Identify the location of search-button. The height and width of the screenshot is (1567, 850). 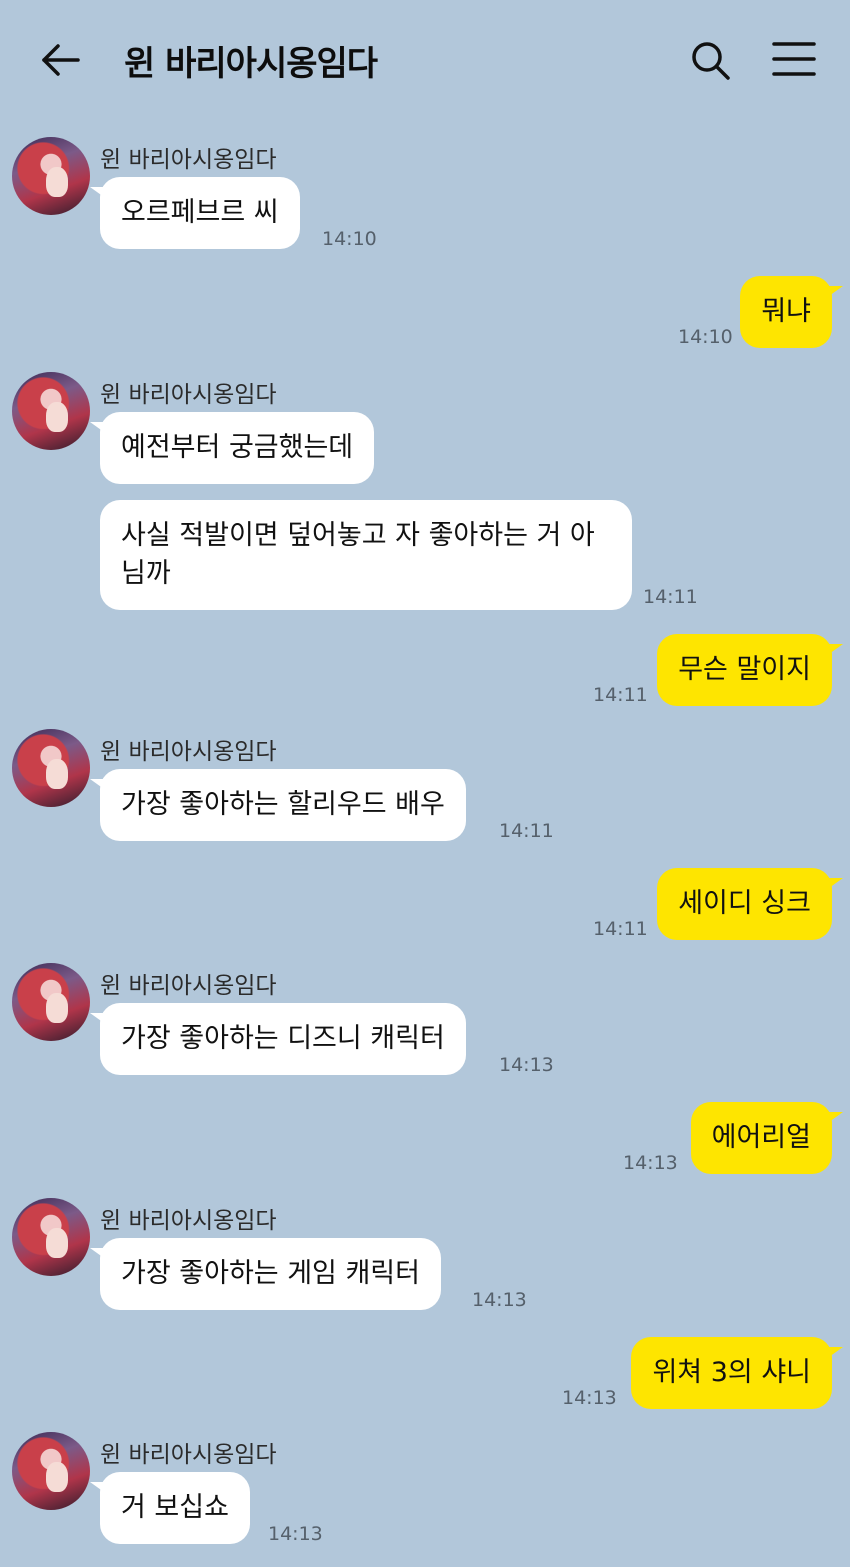
(711, 61).